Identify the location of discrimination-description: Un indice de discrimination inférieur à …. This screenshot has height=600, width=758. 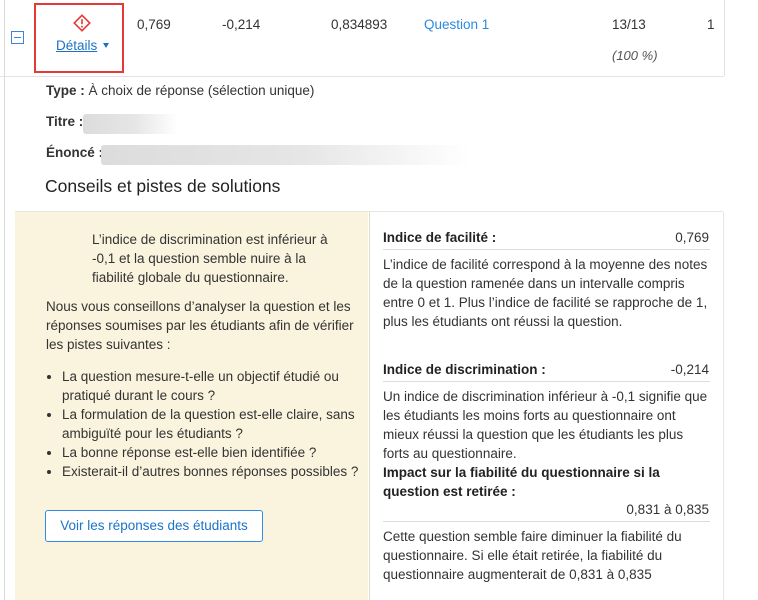
(545, 425).